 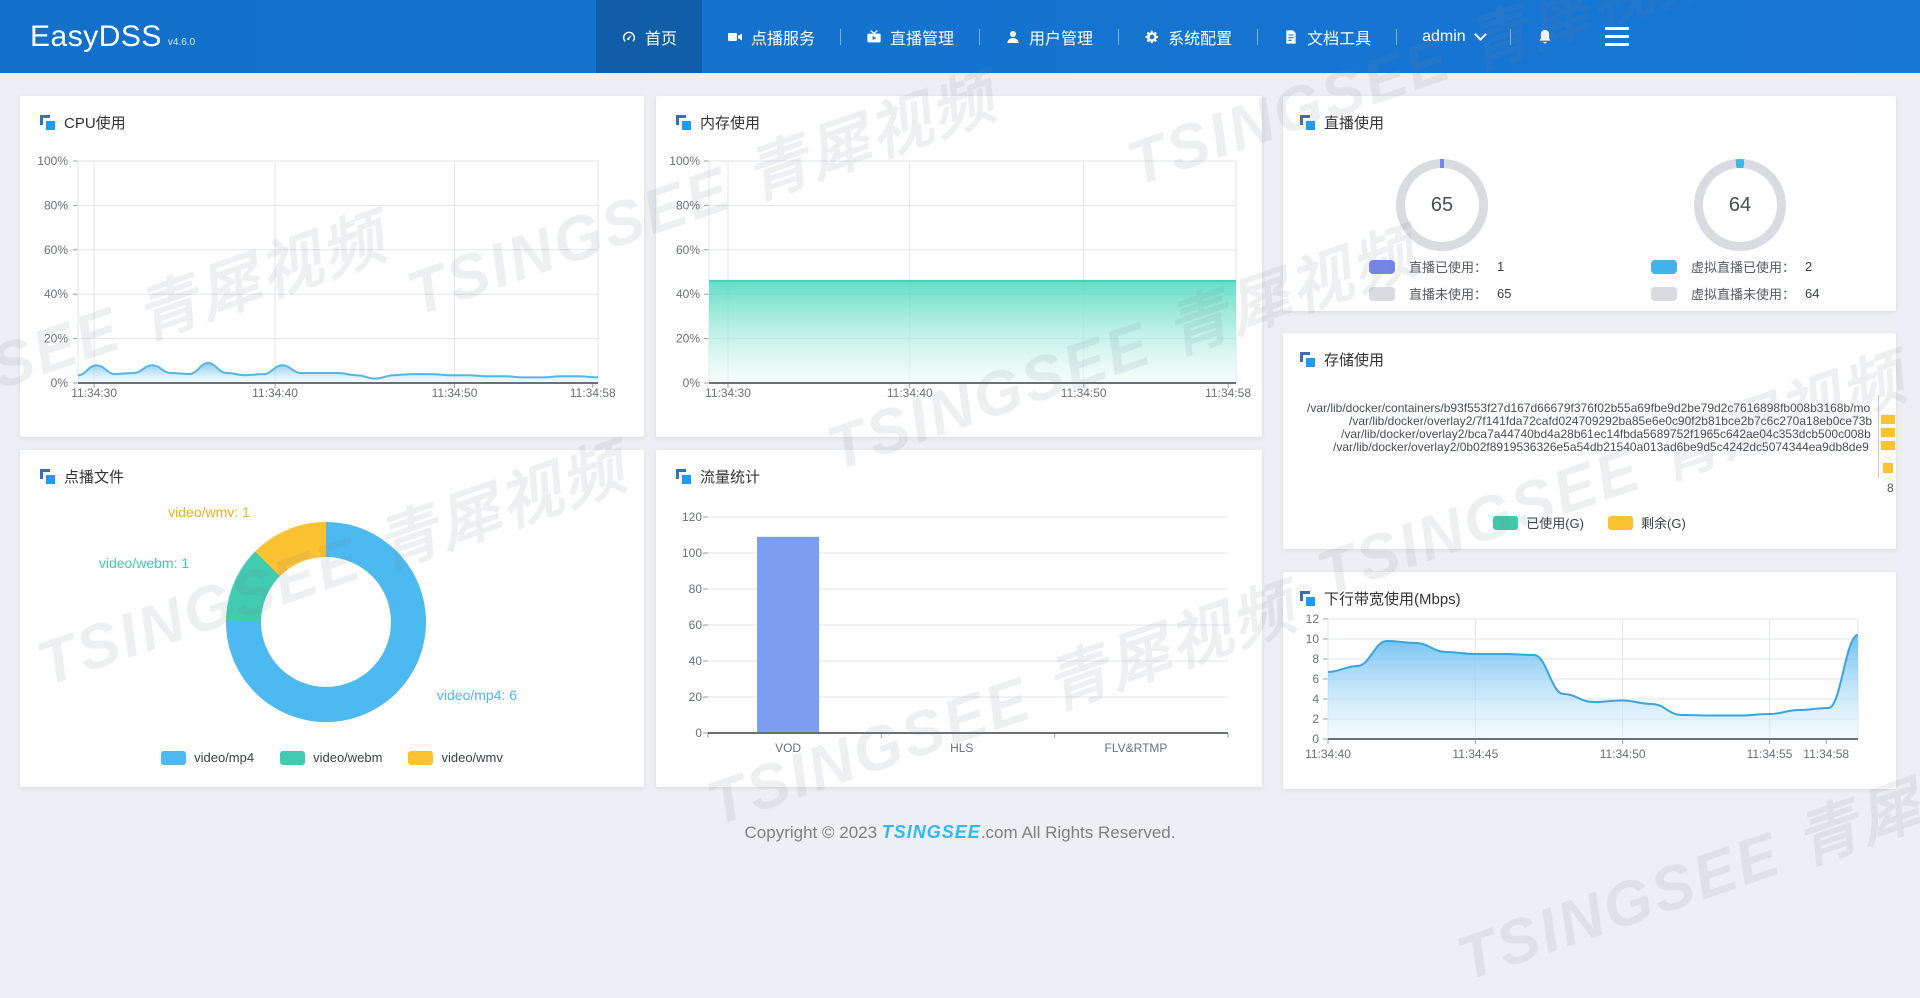 What do you see at coordinates (1315, 679) in the screenshot?
I see `svg-text: 6` at bounding box center [1315, 679].